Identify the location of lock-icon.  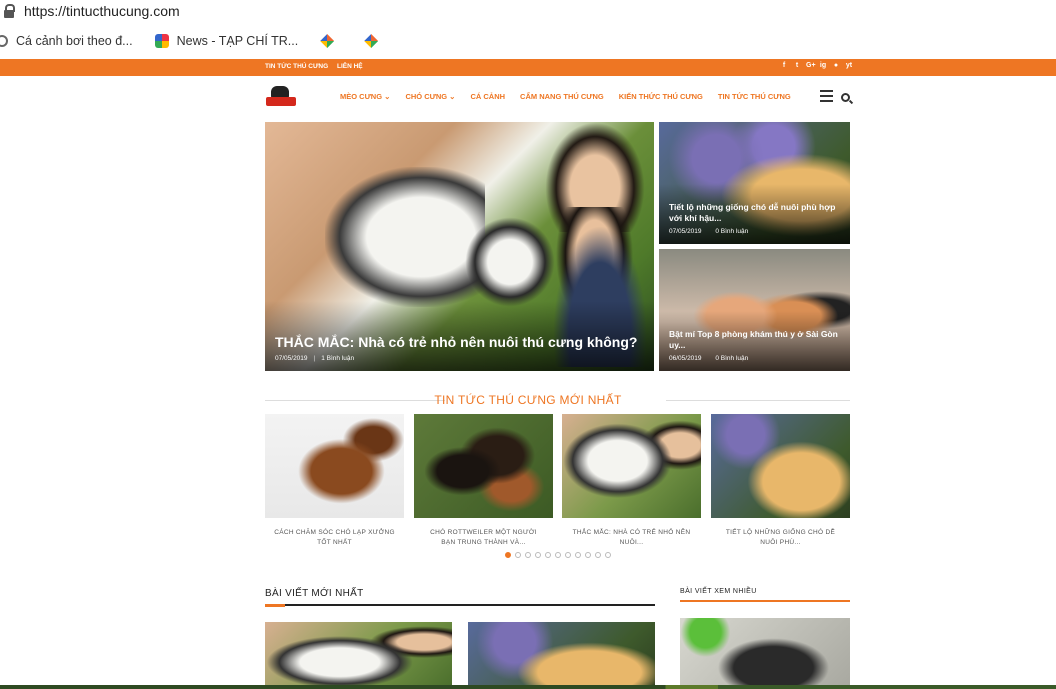
(9, 11).